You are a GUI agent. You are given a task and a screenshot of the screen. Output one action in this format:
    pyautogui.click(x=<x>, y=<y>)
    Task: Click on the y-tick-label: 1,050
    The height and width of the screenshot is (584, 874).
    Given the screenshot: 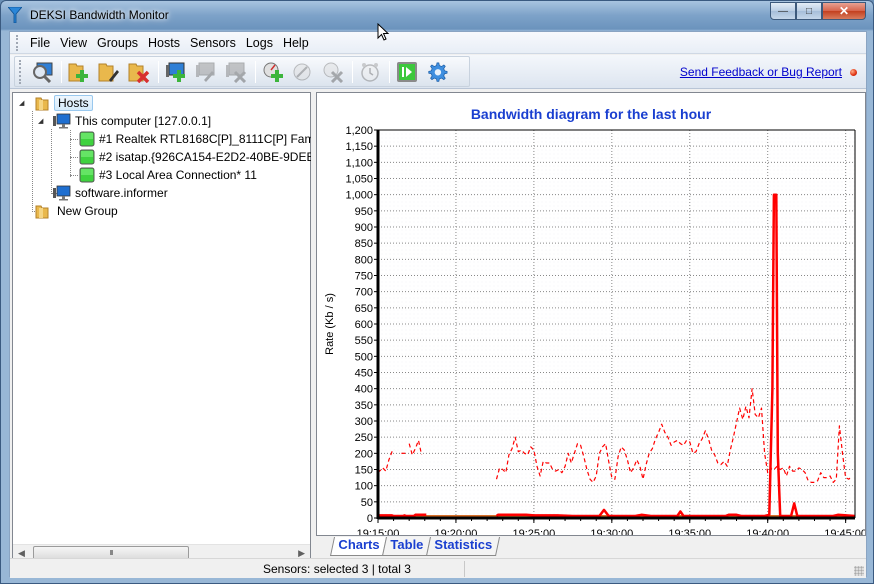 What is the action you would take?
    pyautogui.click(x=359, y=180)
    